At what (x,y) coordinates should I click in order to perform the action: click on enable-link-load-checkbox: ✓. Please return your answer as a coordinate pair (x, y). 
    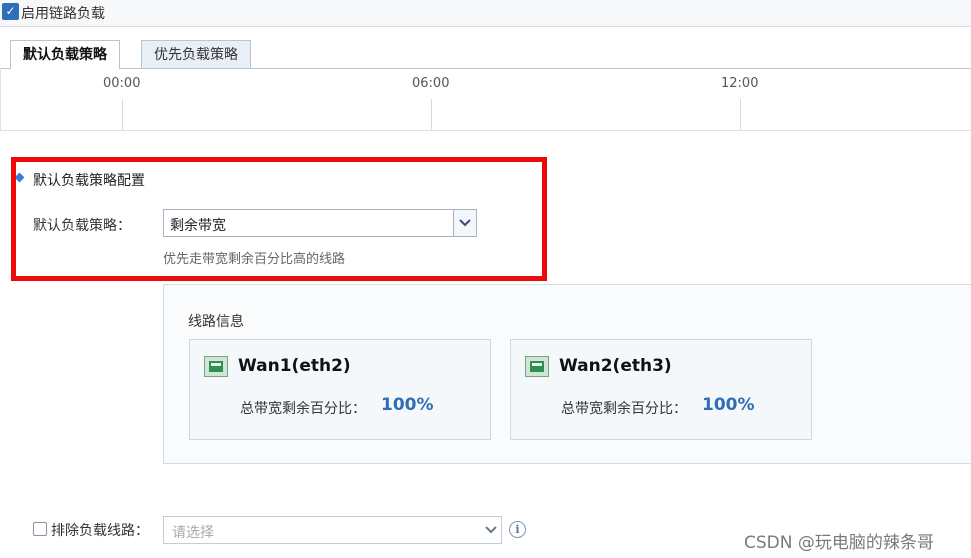
    Looking at the image, I should click on (10, 11).